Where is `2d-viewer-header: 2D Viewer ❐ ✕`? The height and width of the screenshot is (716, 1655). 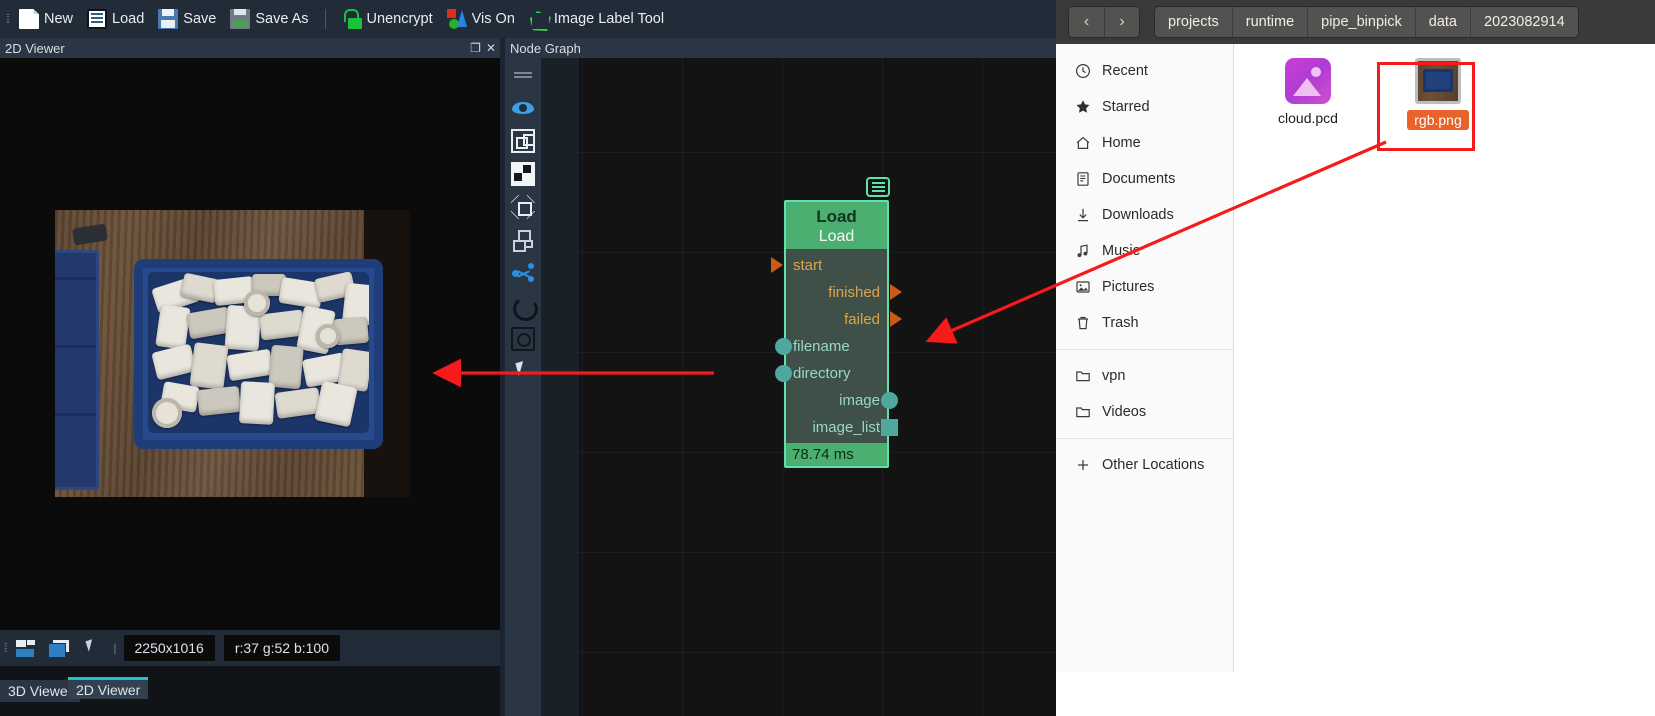 2d-viewer-header: 2D Viewer ❐ ✕ is located at coordinates (250, 48).